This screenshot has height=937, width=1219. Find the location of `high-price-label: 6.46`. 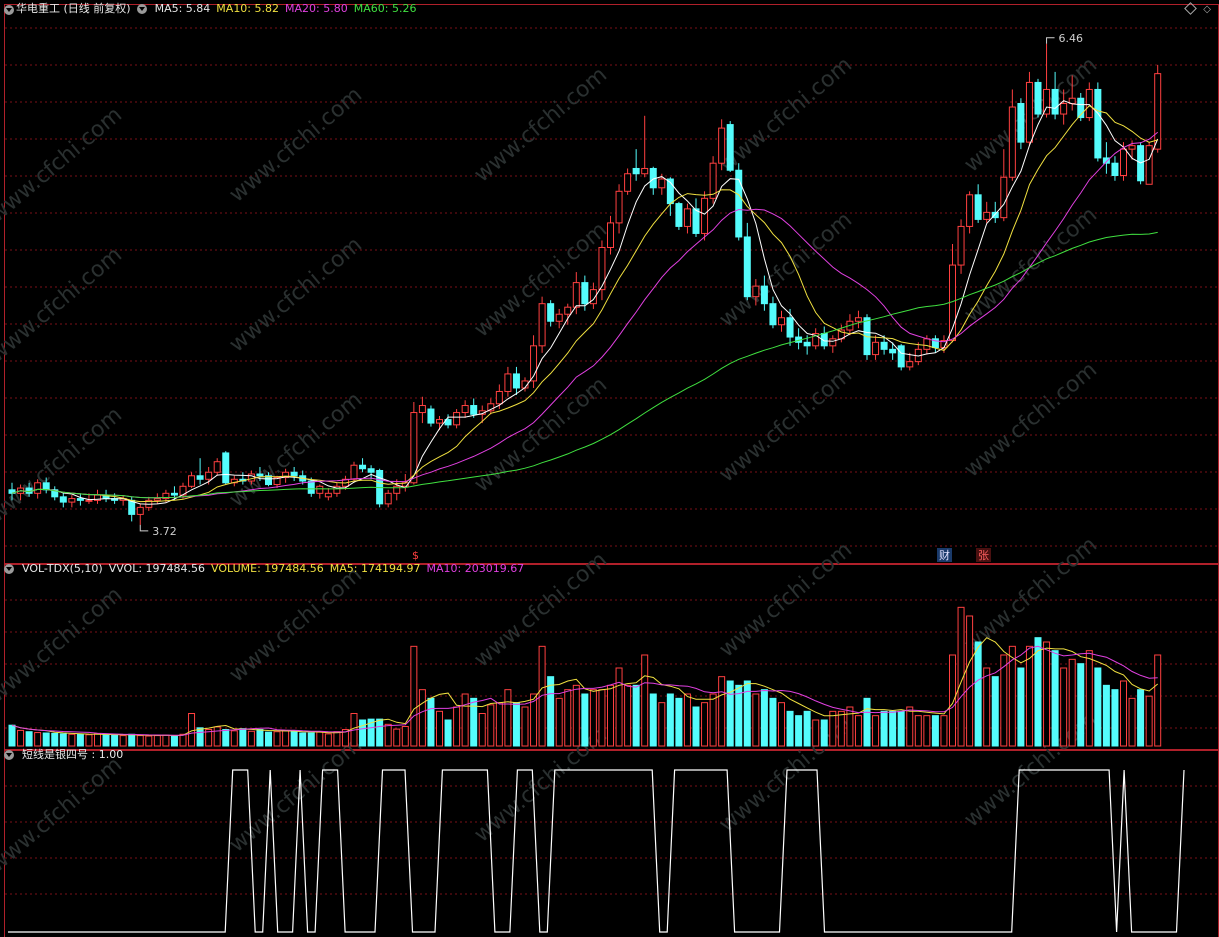

high-price-label: 6.46 is located at coordinates (1071, 38).